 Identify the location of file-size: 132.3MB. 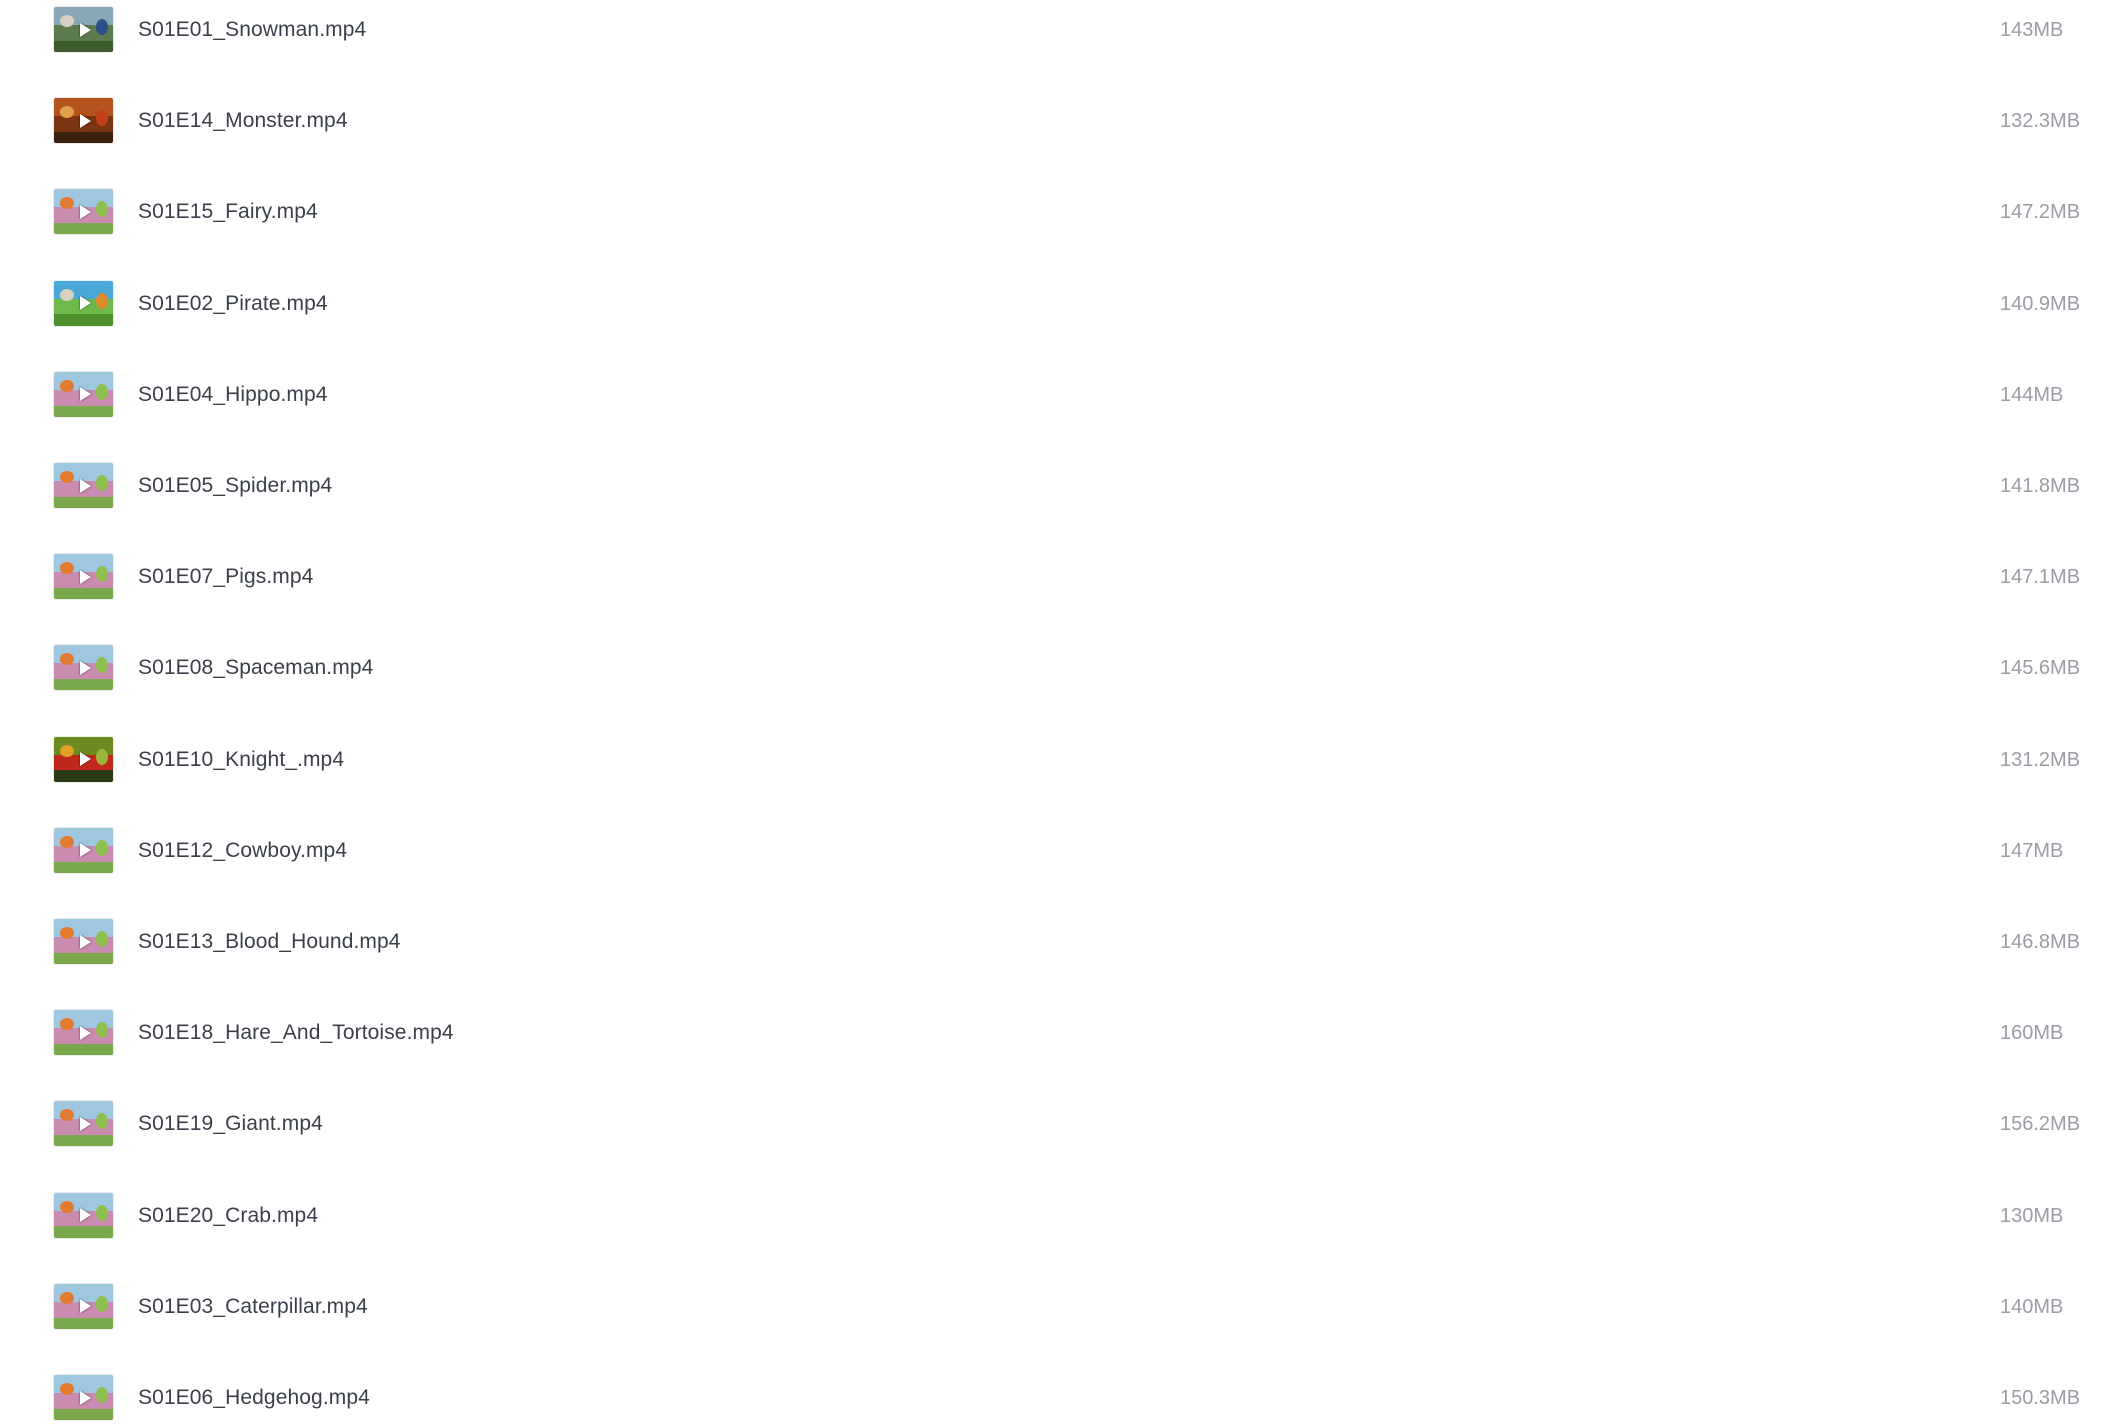
(2040, 121).